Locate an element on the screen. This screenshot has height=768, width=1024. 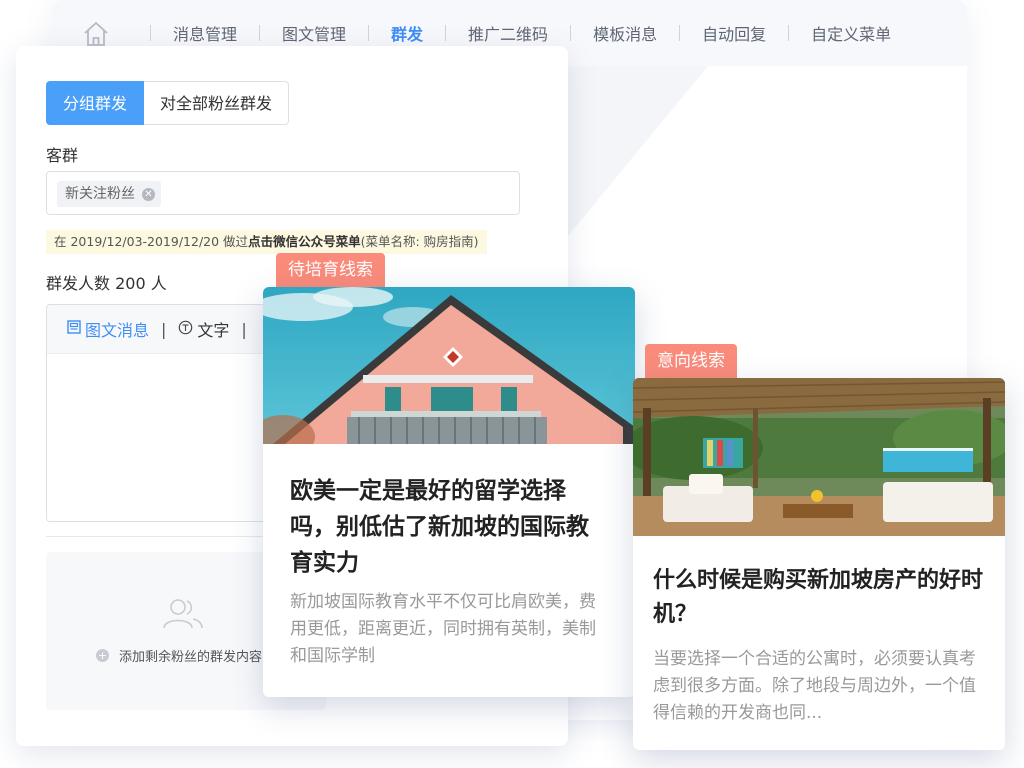
lead-badge-intent: 意向线索 is located at coordinates (691, 361).